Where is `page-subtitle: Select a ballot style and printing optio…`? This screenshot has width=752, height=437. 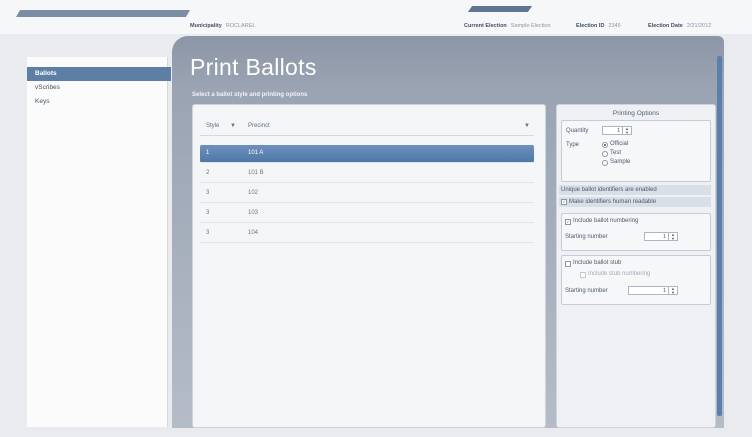
page-subtitle: Select a ballot style and printing optio… is located at coordinates (250, 95).